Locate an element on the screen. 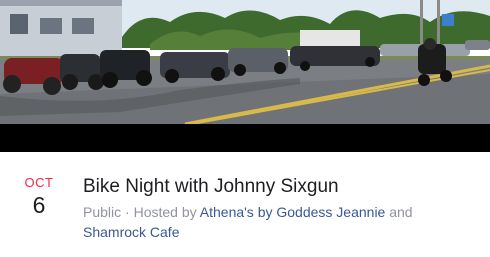 The image size is (490, 257). event-day: 6 is located at coordinates (39, 205).